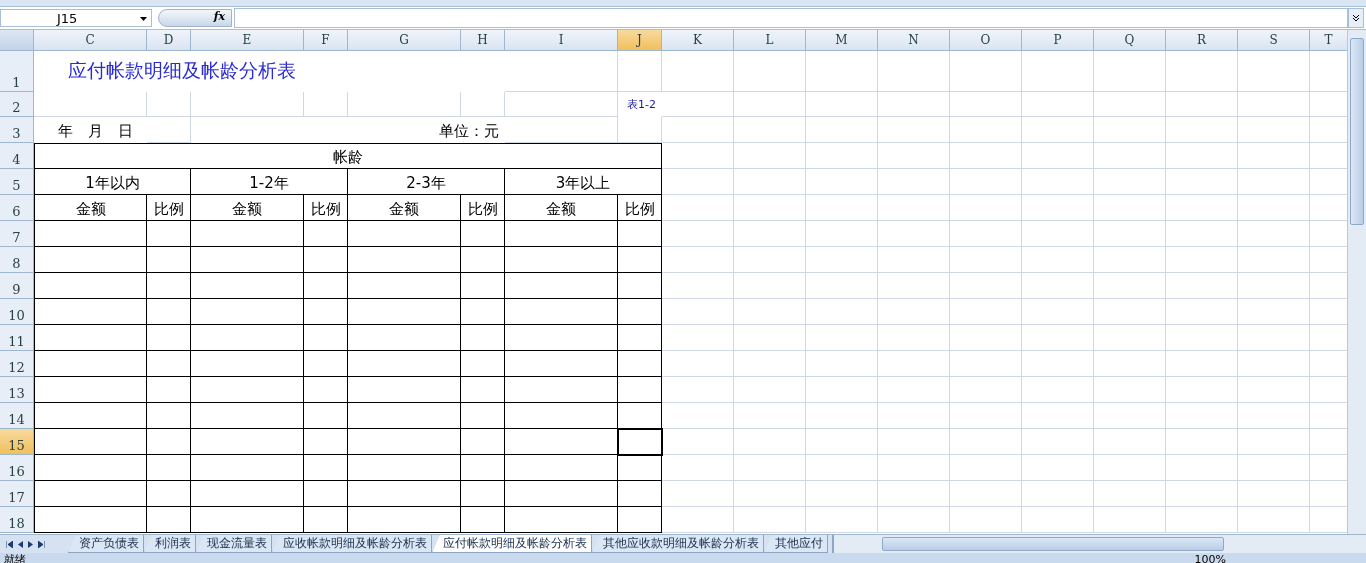 This screenshot has width=1366, height=563. Describe the element at coordinates (640, 40) in the screenshot. I see `column-header: J` at that location.